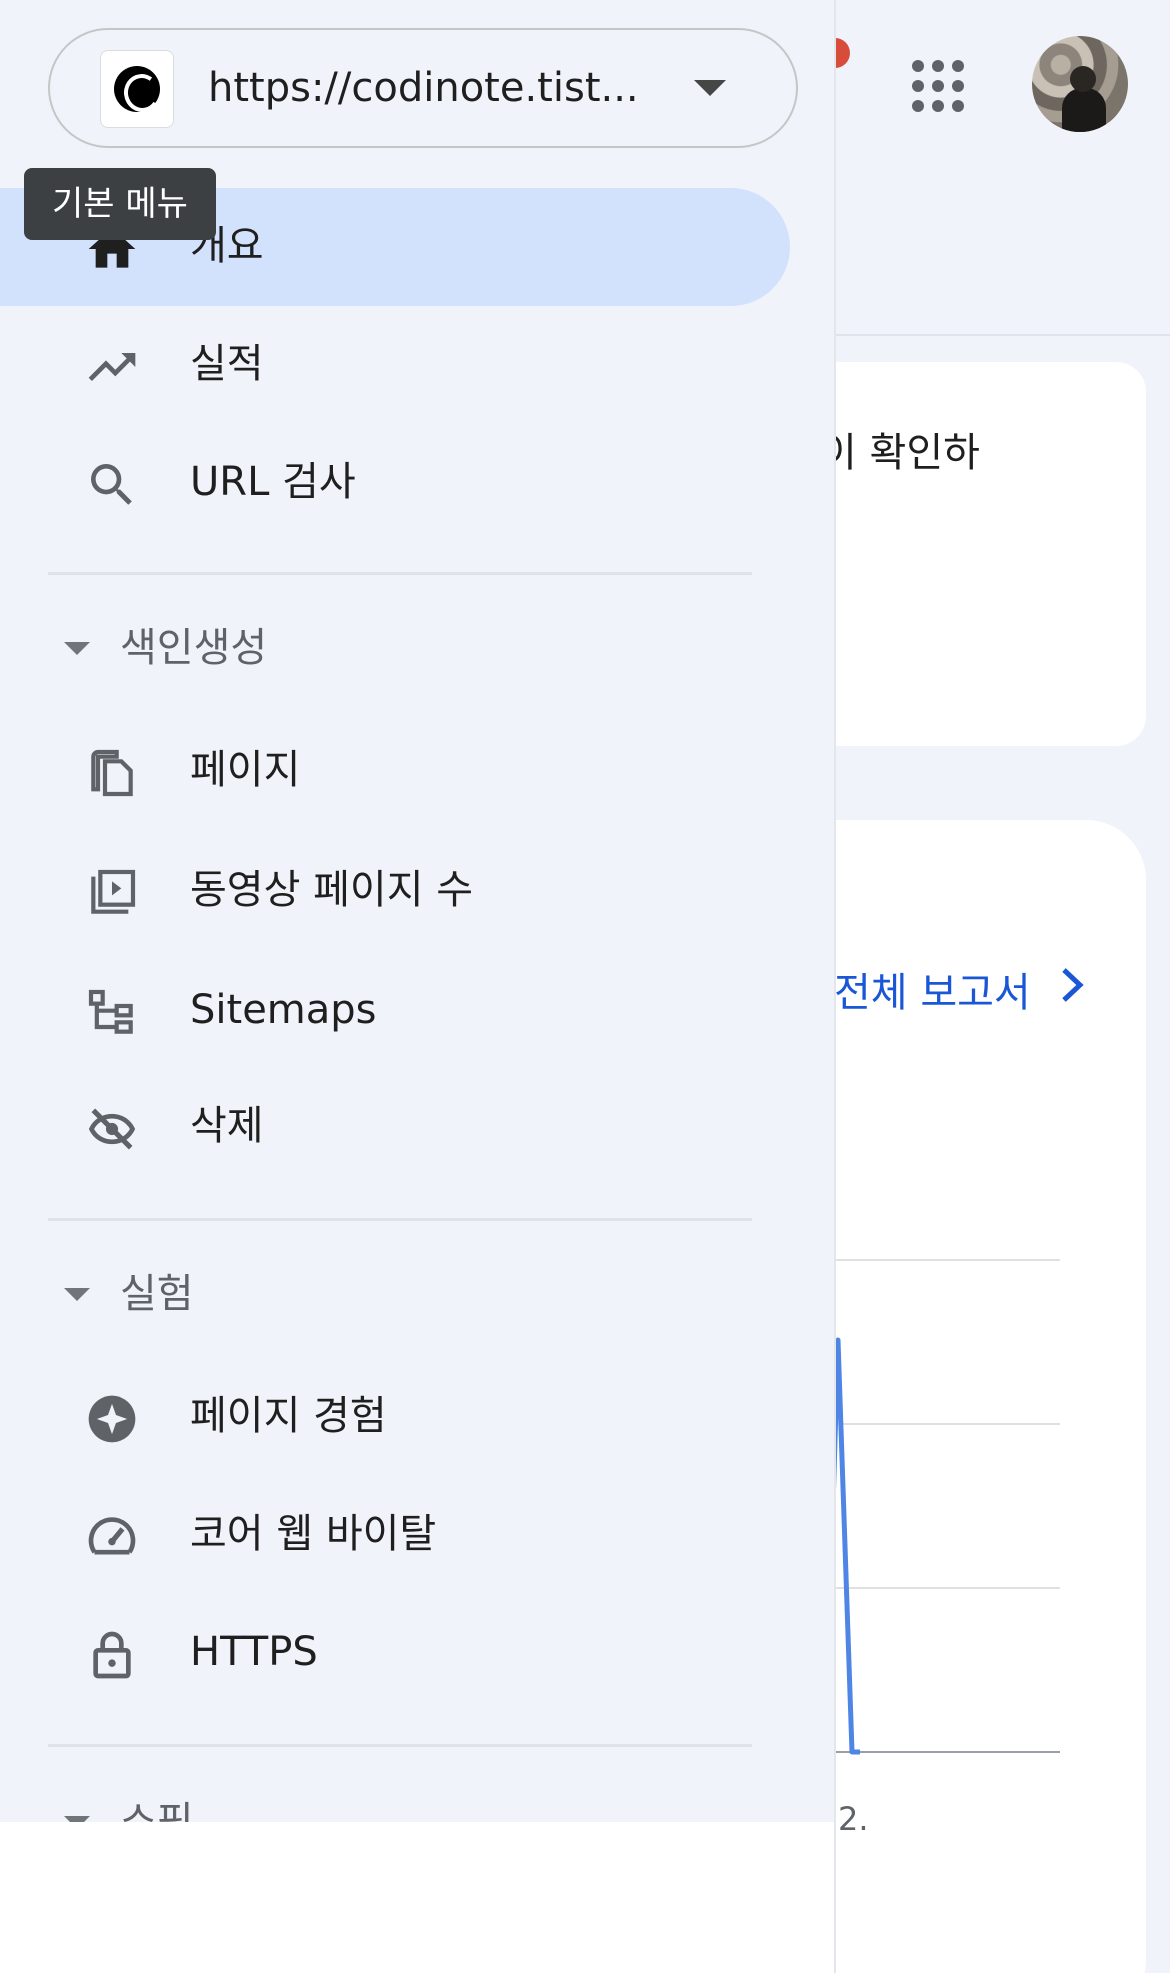 The image size is (1170, 1973). What do you see at coordinates (853, 1819) in the screenshot?
I see `chart-x-axis-label: 2.` at bounding box center [853, 1819].